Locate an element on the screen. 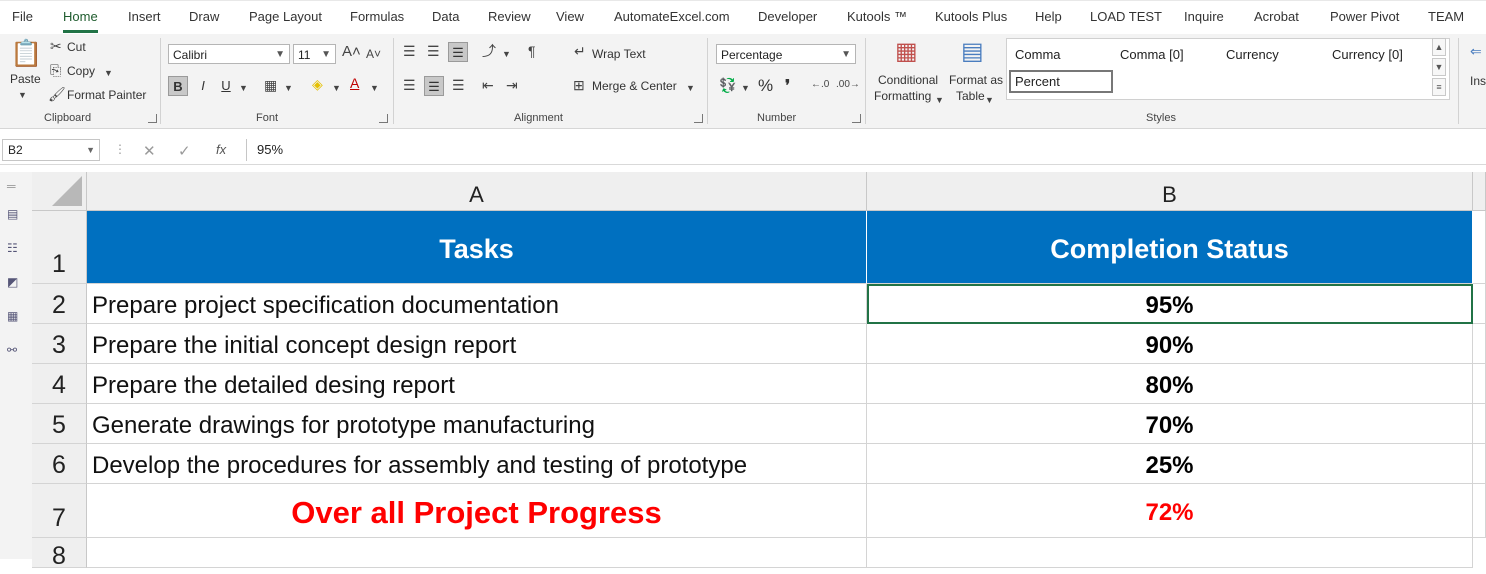 The height and width of the screenshot is (574, 1486). copy-button: Copy is located at coordinates (81, 71).